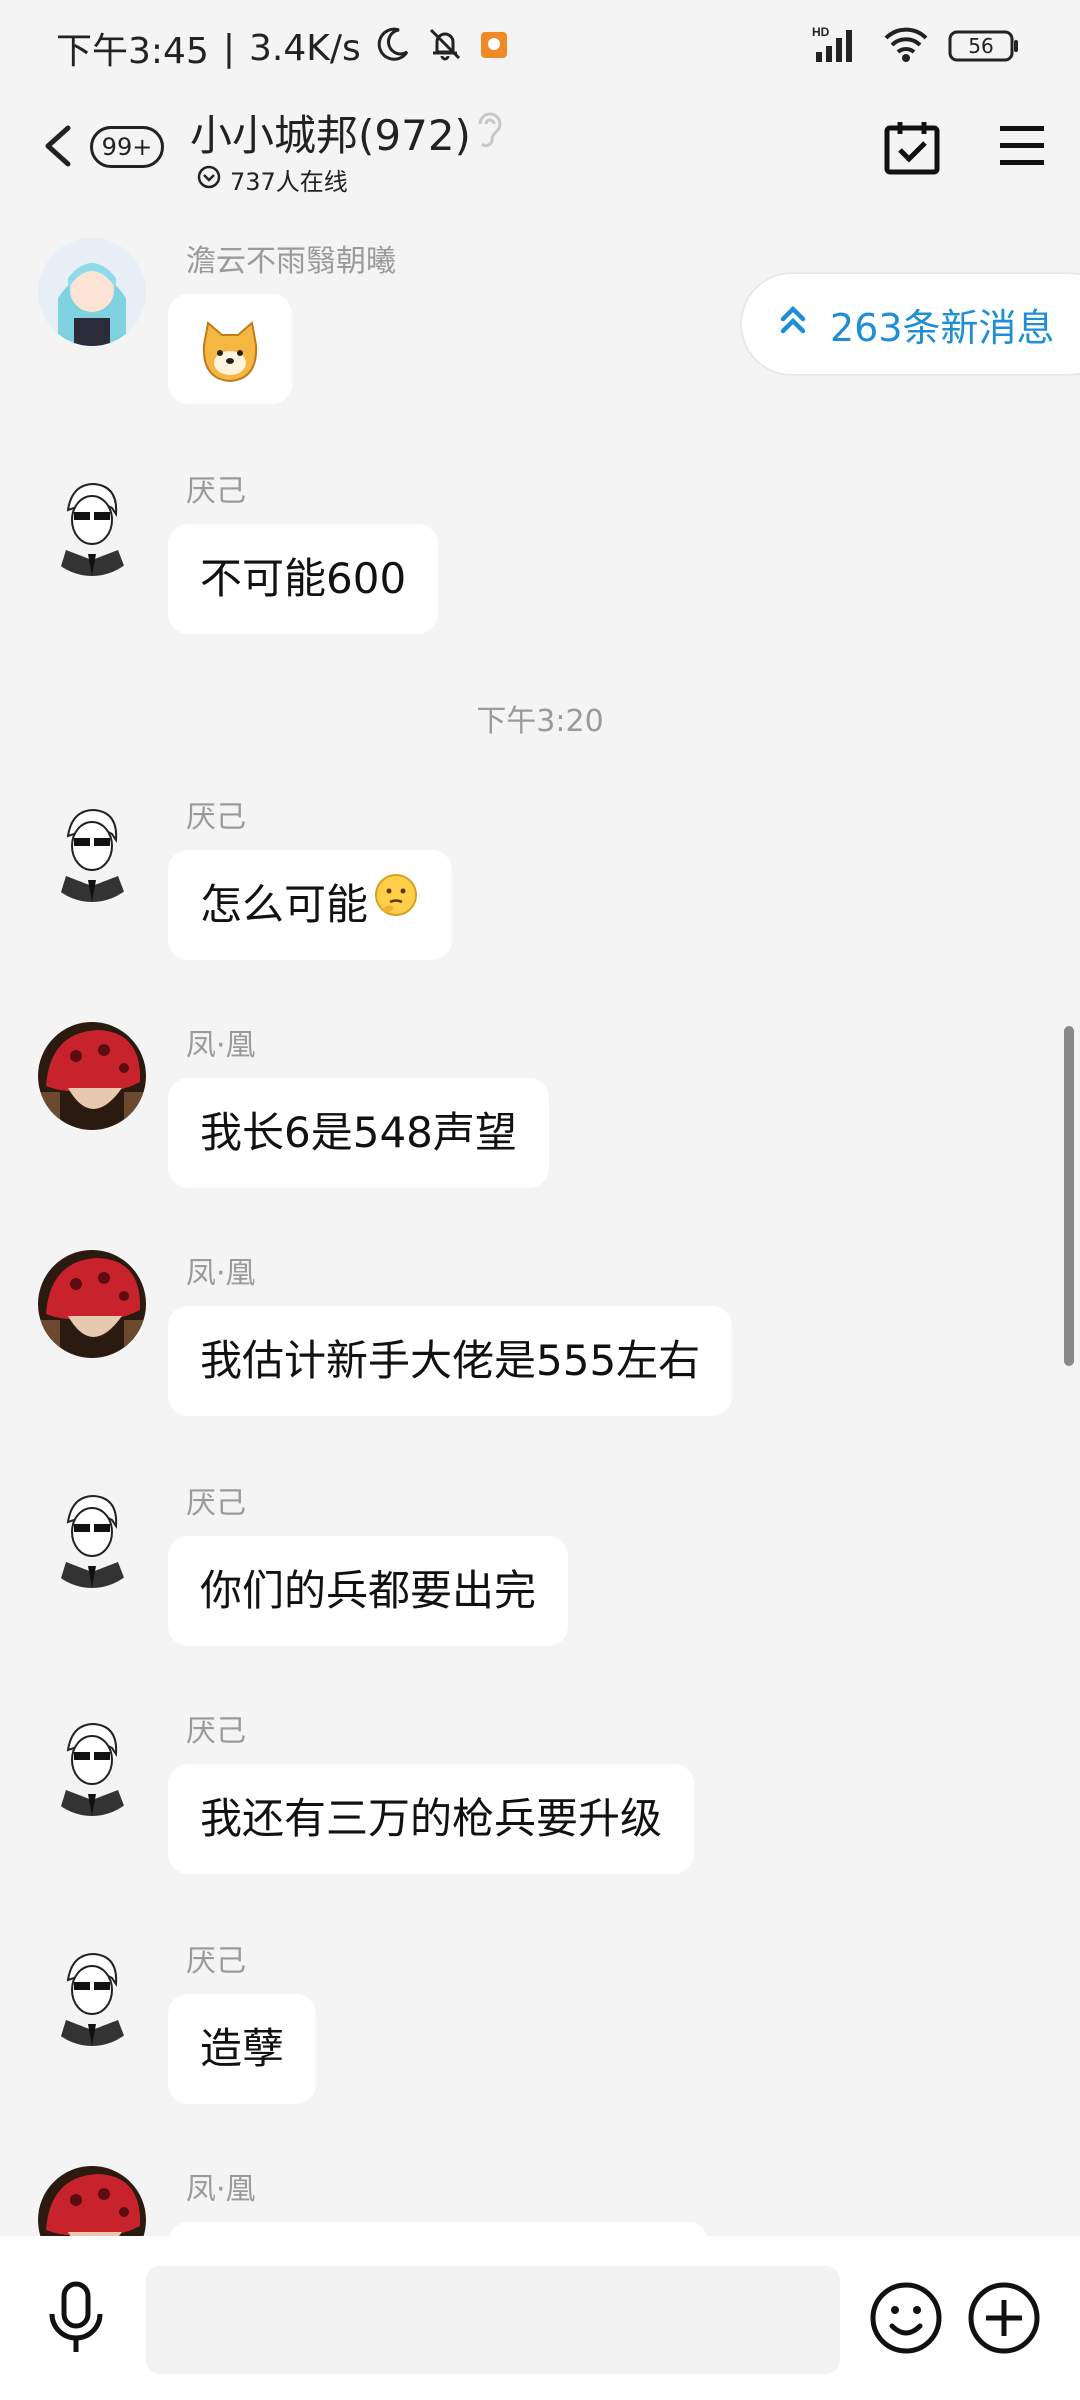 This screenshot has width=1080, height=2400. I want to click on mute-bell-icon, so click(445, 48).